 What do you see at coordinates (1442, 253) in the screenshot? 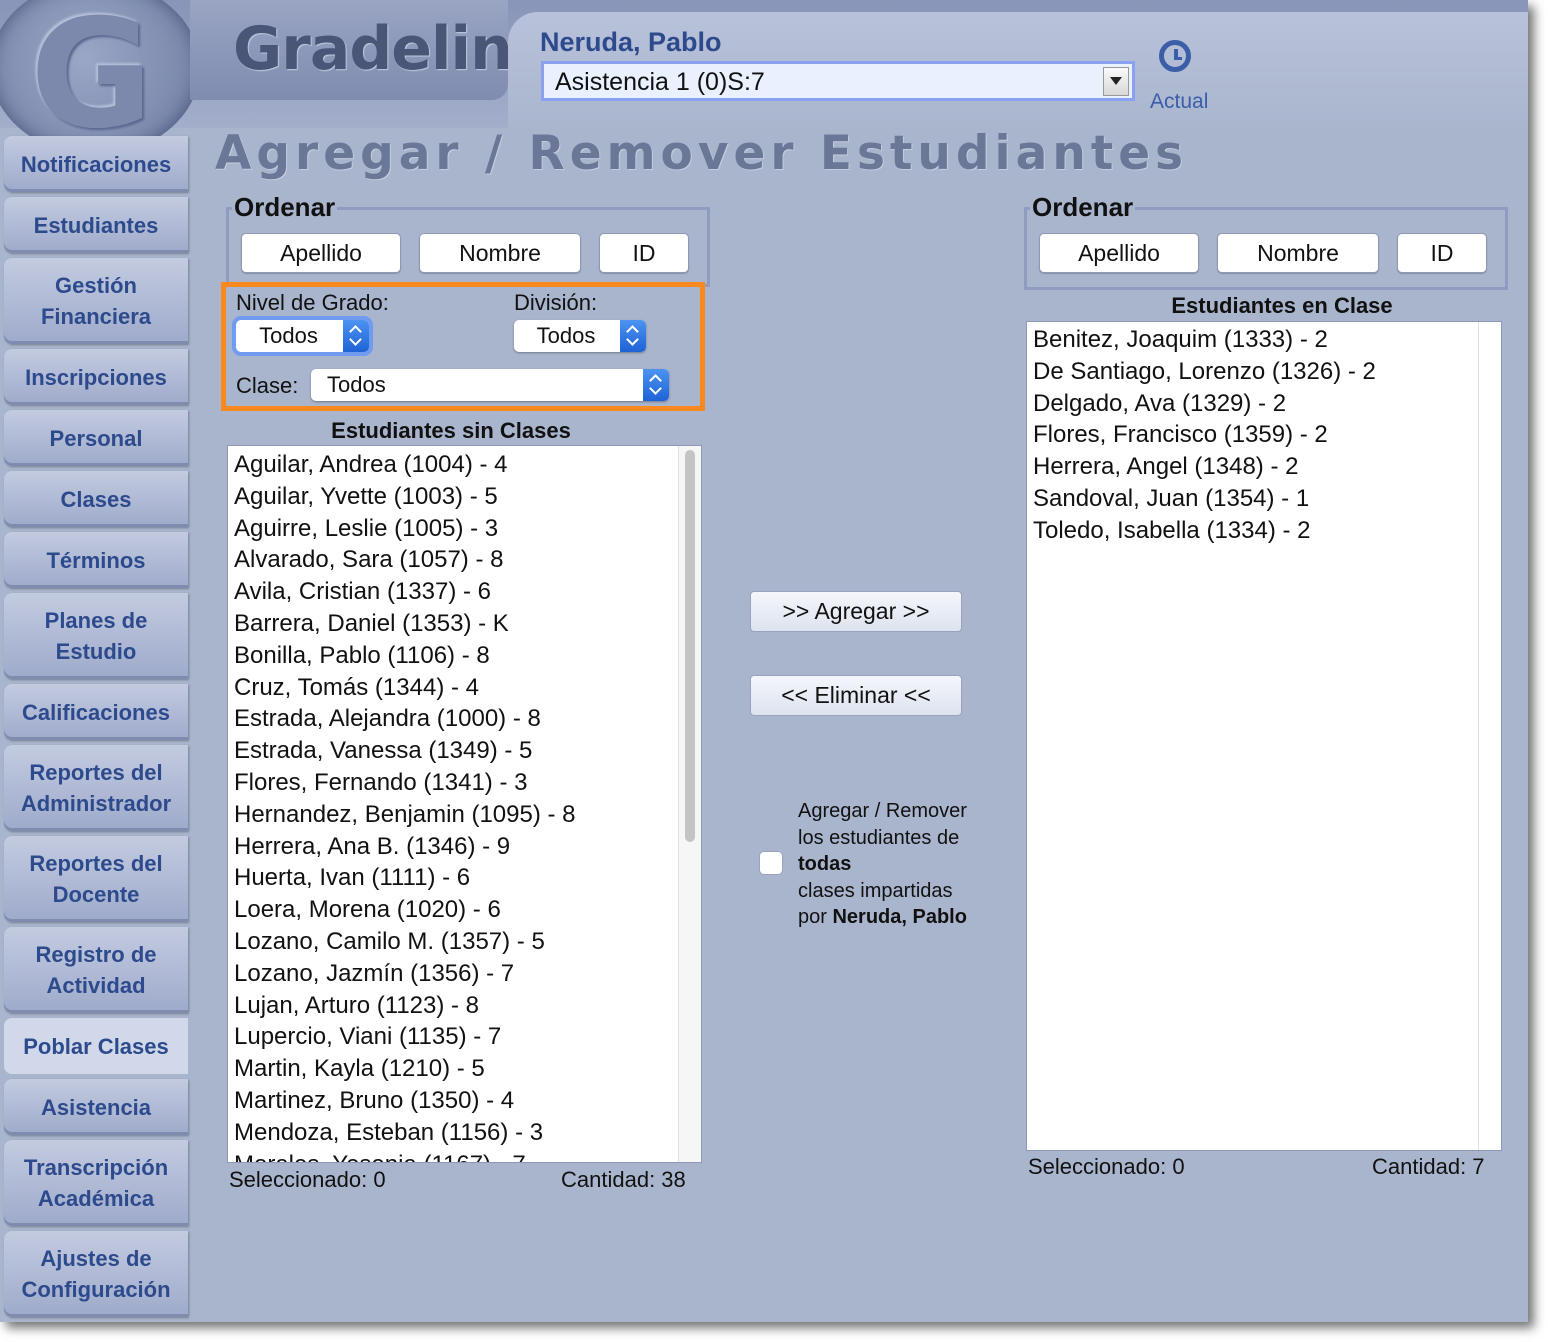
I see `right-sort-id-button: ID` at bounding box center [1442, 253].